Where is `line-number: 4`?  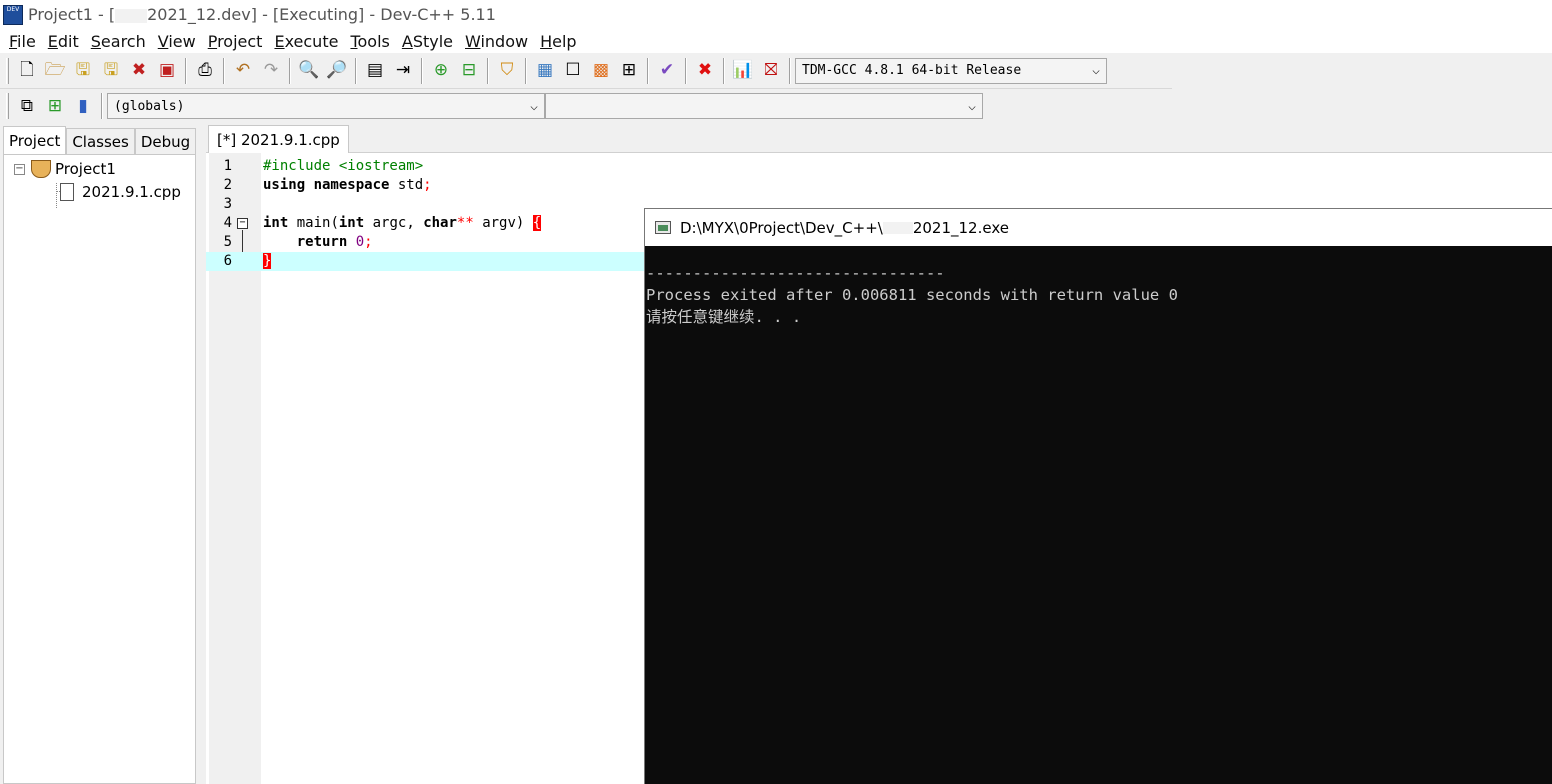
line-number: 4 is located at coordinates (227, 223).